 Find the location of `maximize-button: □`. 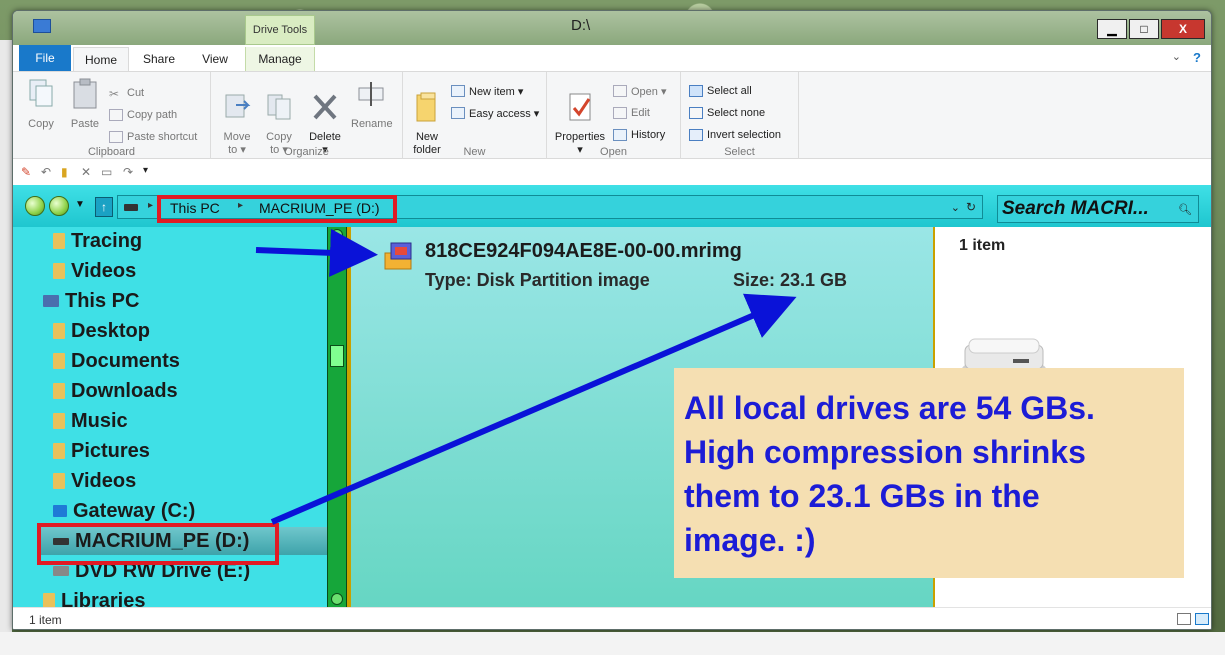

maximize-button: □ is located at coordinates (1144, 29).